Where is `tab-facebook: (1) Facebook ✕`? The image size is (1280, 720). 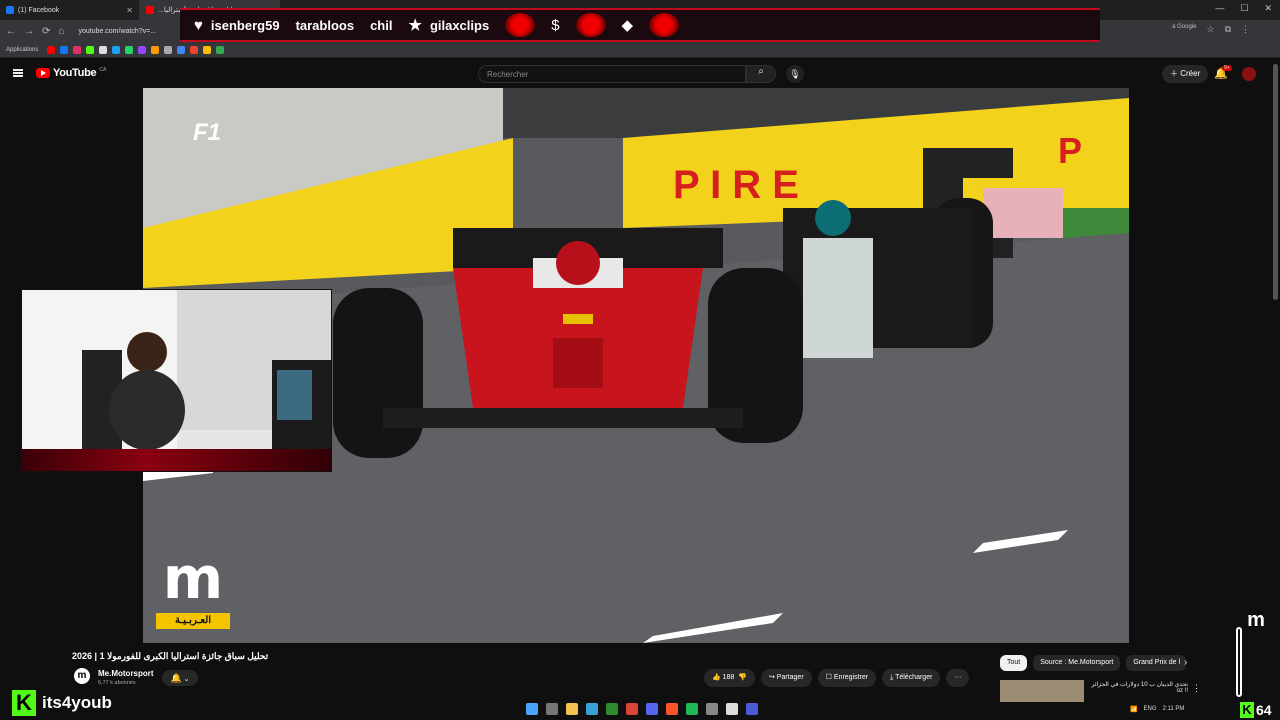 tab-facebook: (1) Facebook ✕ is located at coordinates (70, 10).